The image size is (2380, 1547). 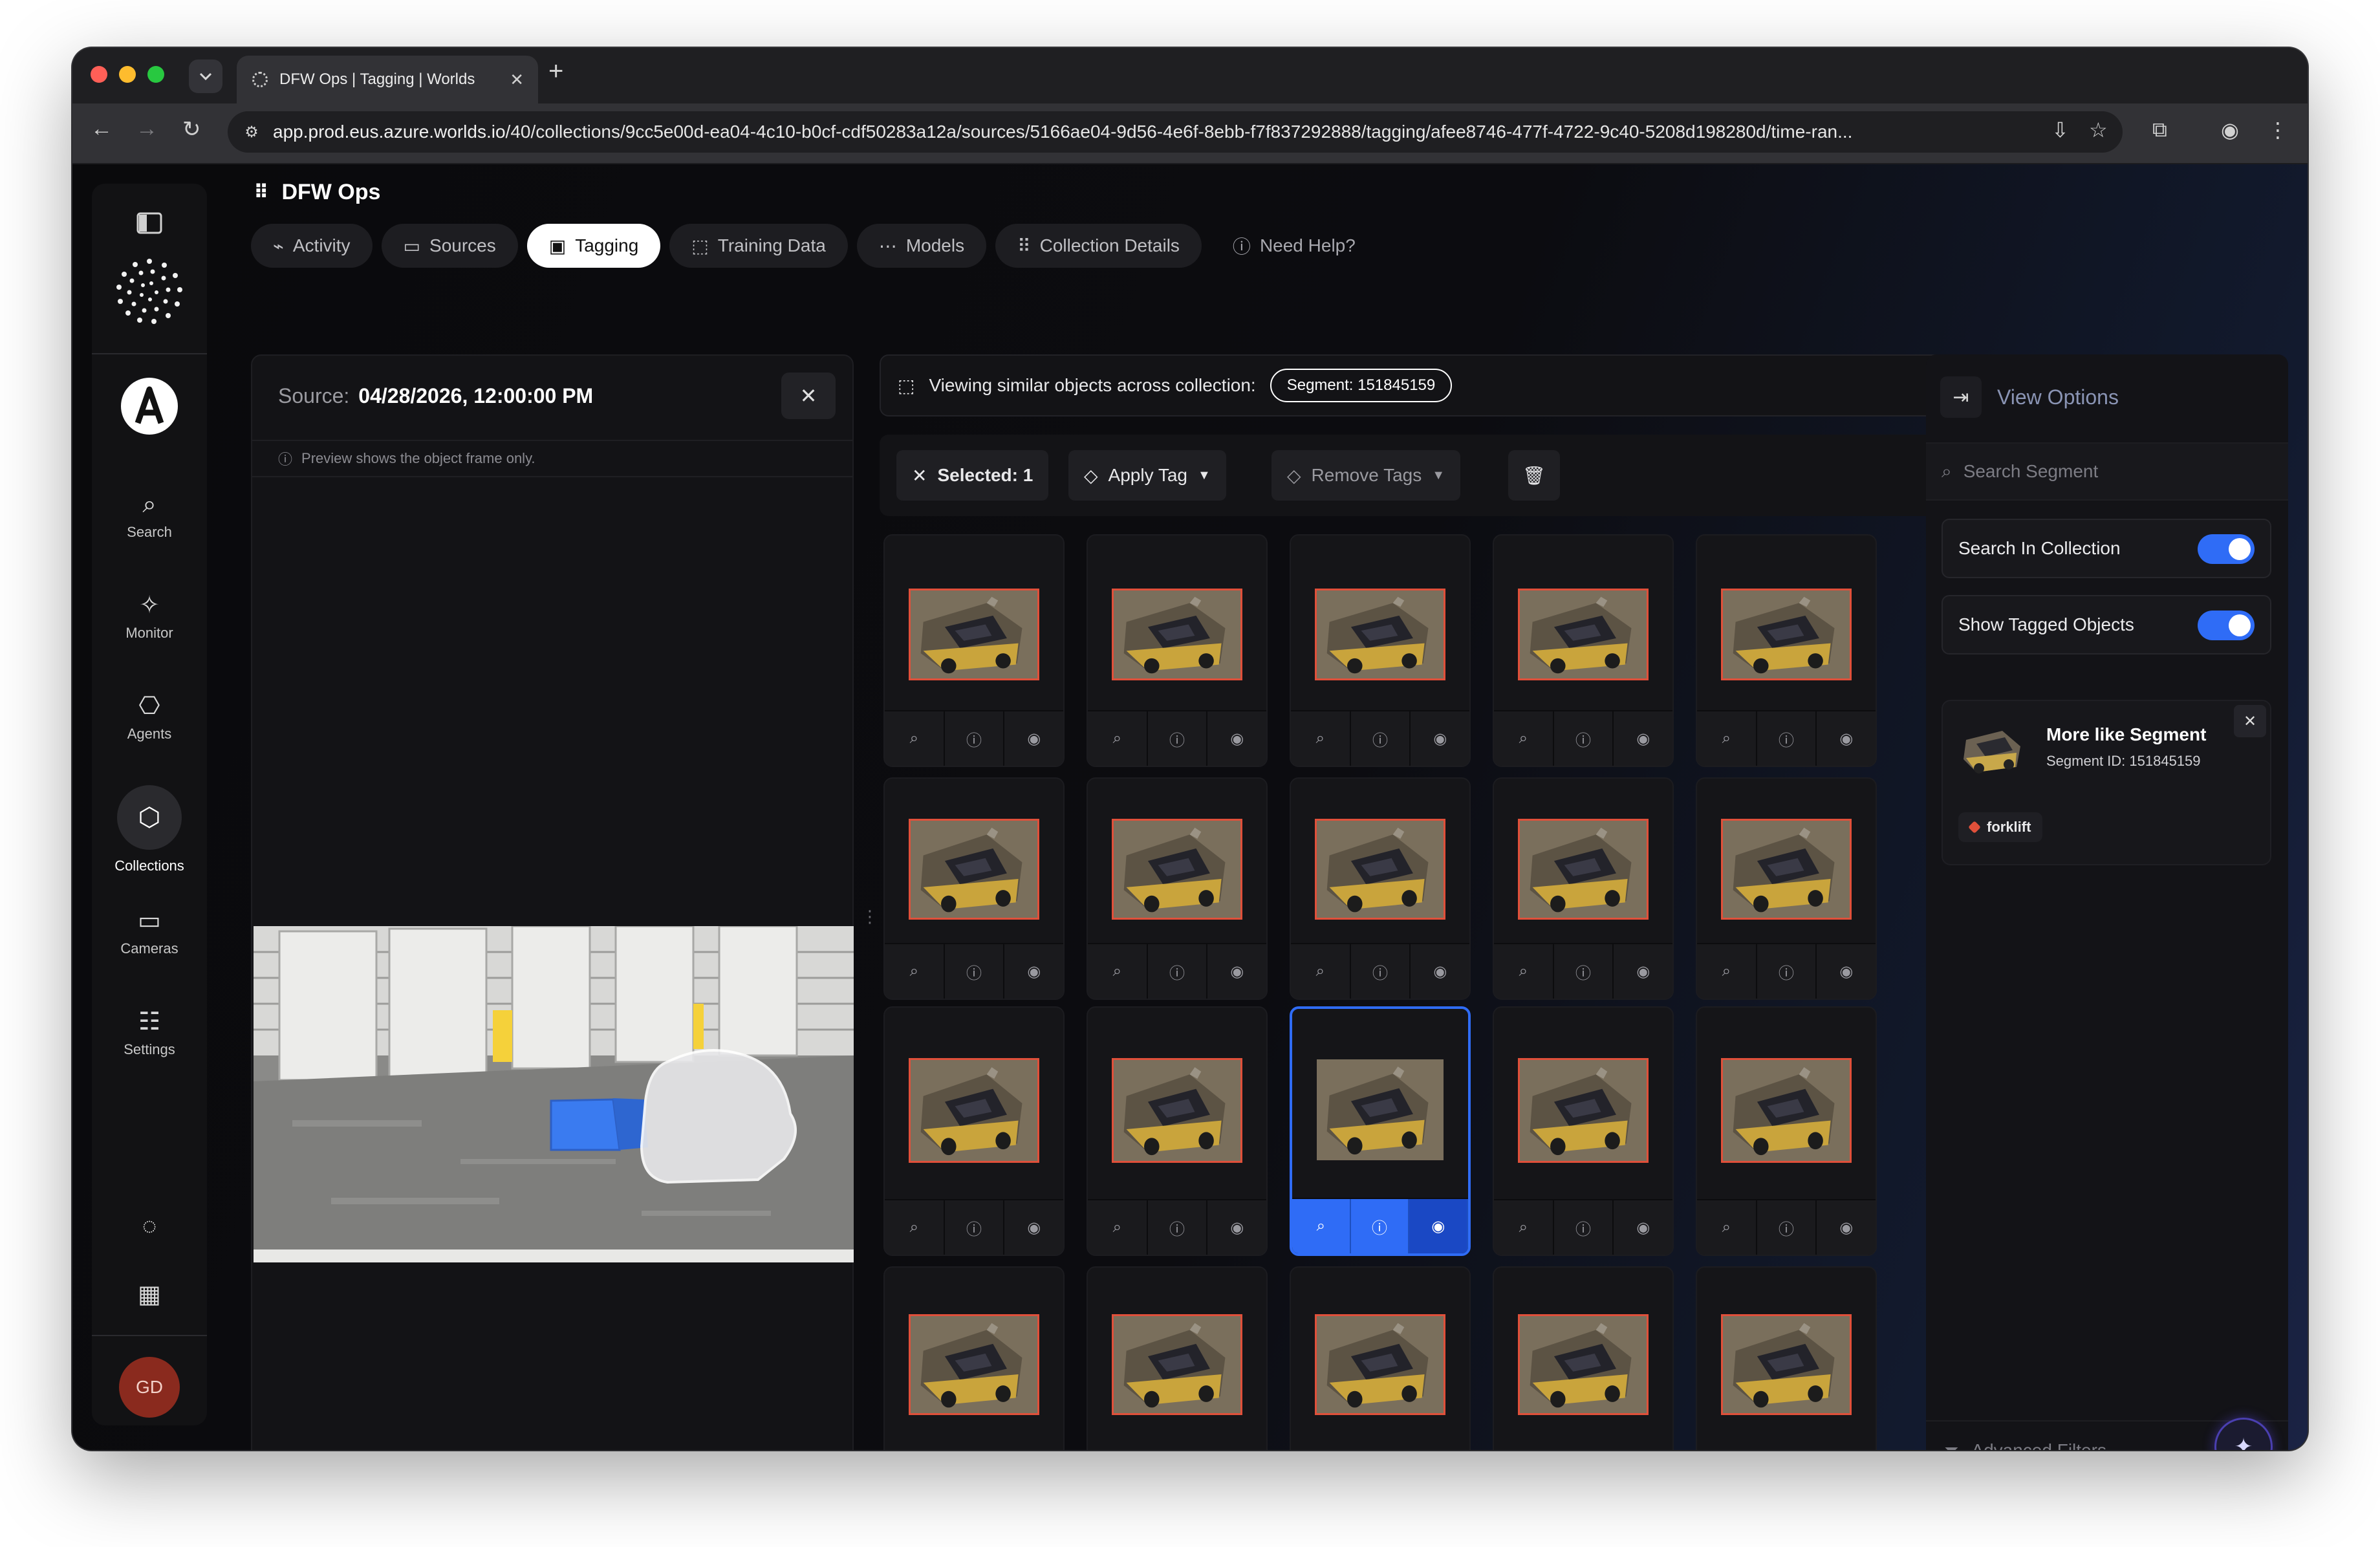 I want to click on remove-tags-button: ◇ Remove Tags ▼, so click(x=1366, y=475).